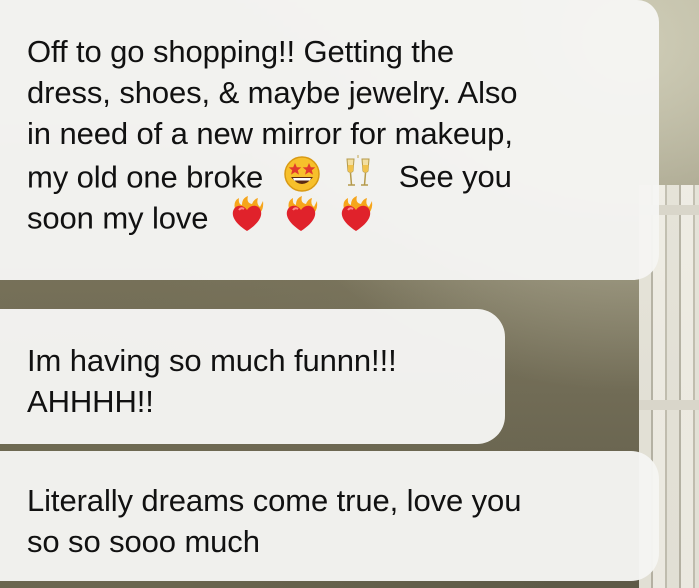 The width and height of the screenshot is (699, 588). Describe the element at coordinates (270, 133) in the screenshot. I see `message-line: in need of a new mirror for makeup,` at that location.